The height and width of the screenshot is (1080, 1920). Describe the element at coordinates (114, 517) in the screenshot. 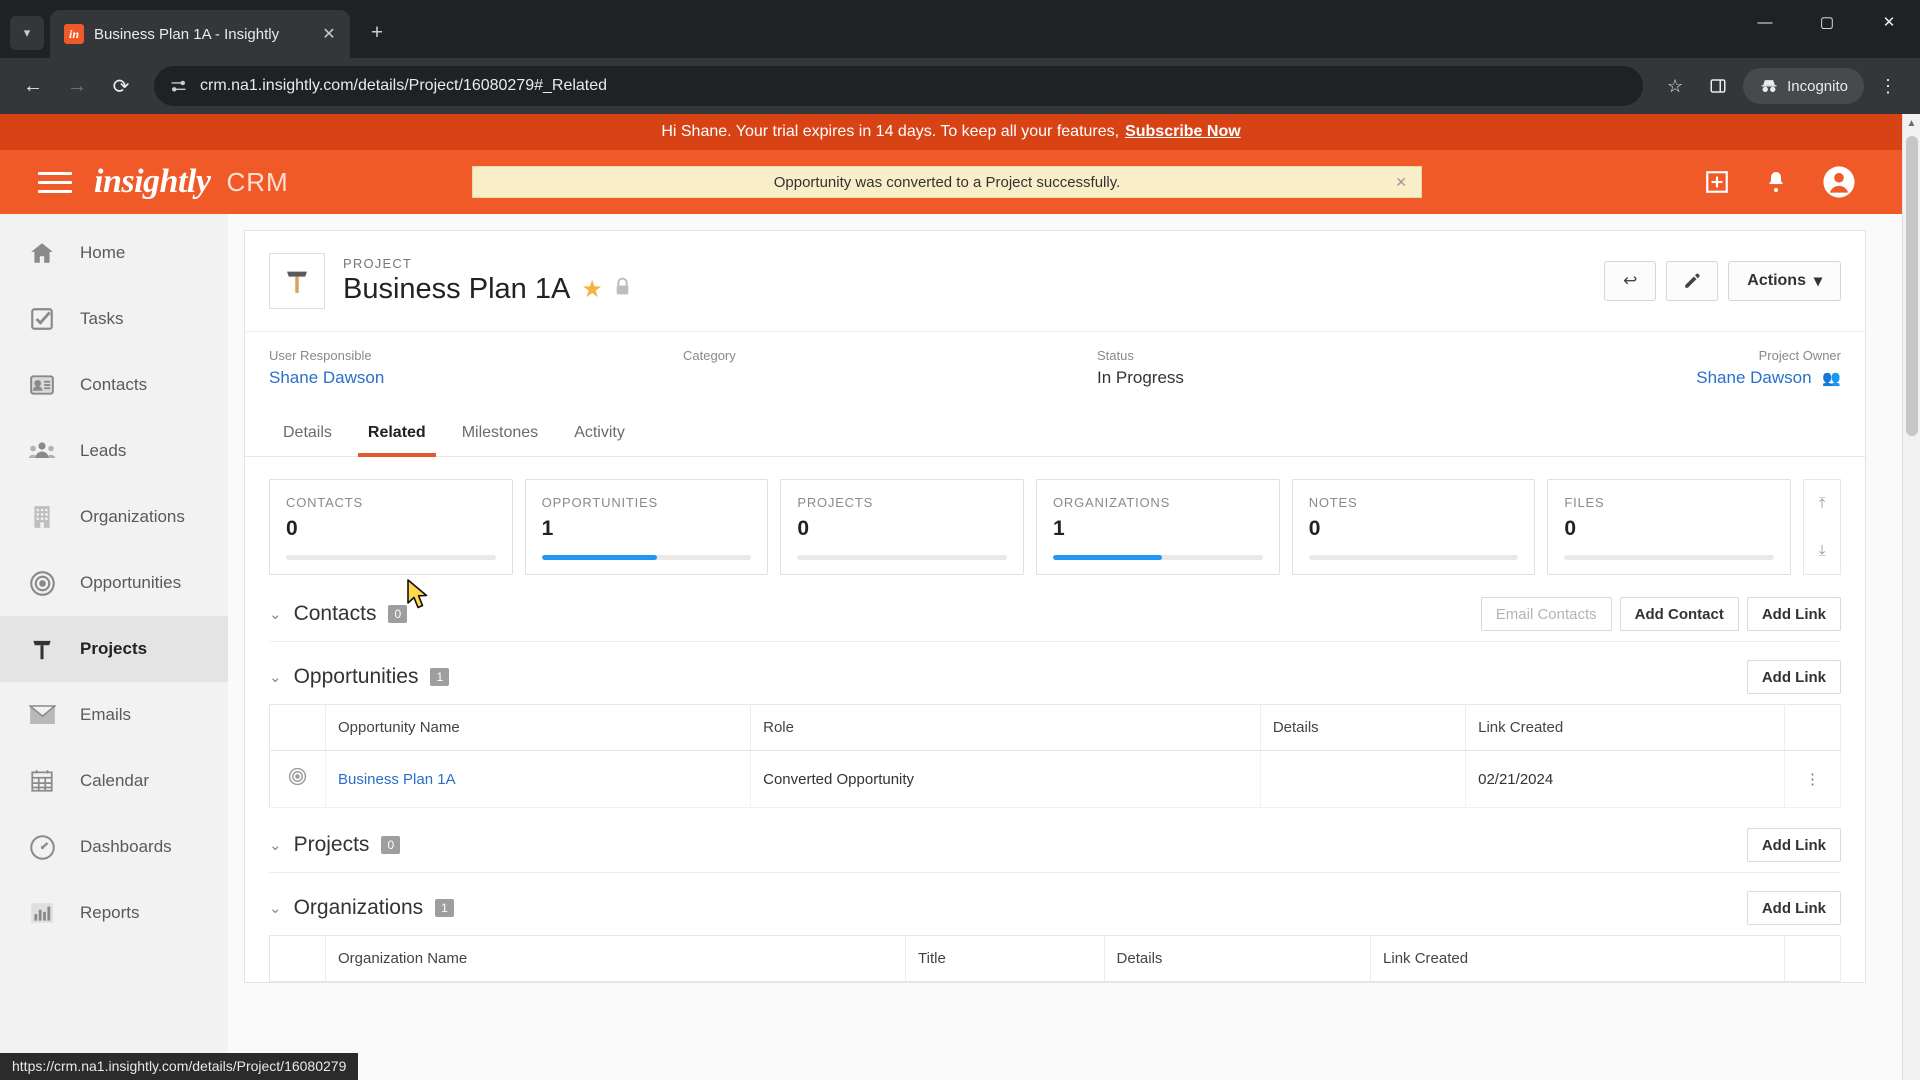

I see `sidebar-item-organizations: Organizations` at that location.